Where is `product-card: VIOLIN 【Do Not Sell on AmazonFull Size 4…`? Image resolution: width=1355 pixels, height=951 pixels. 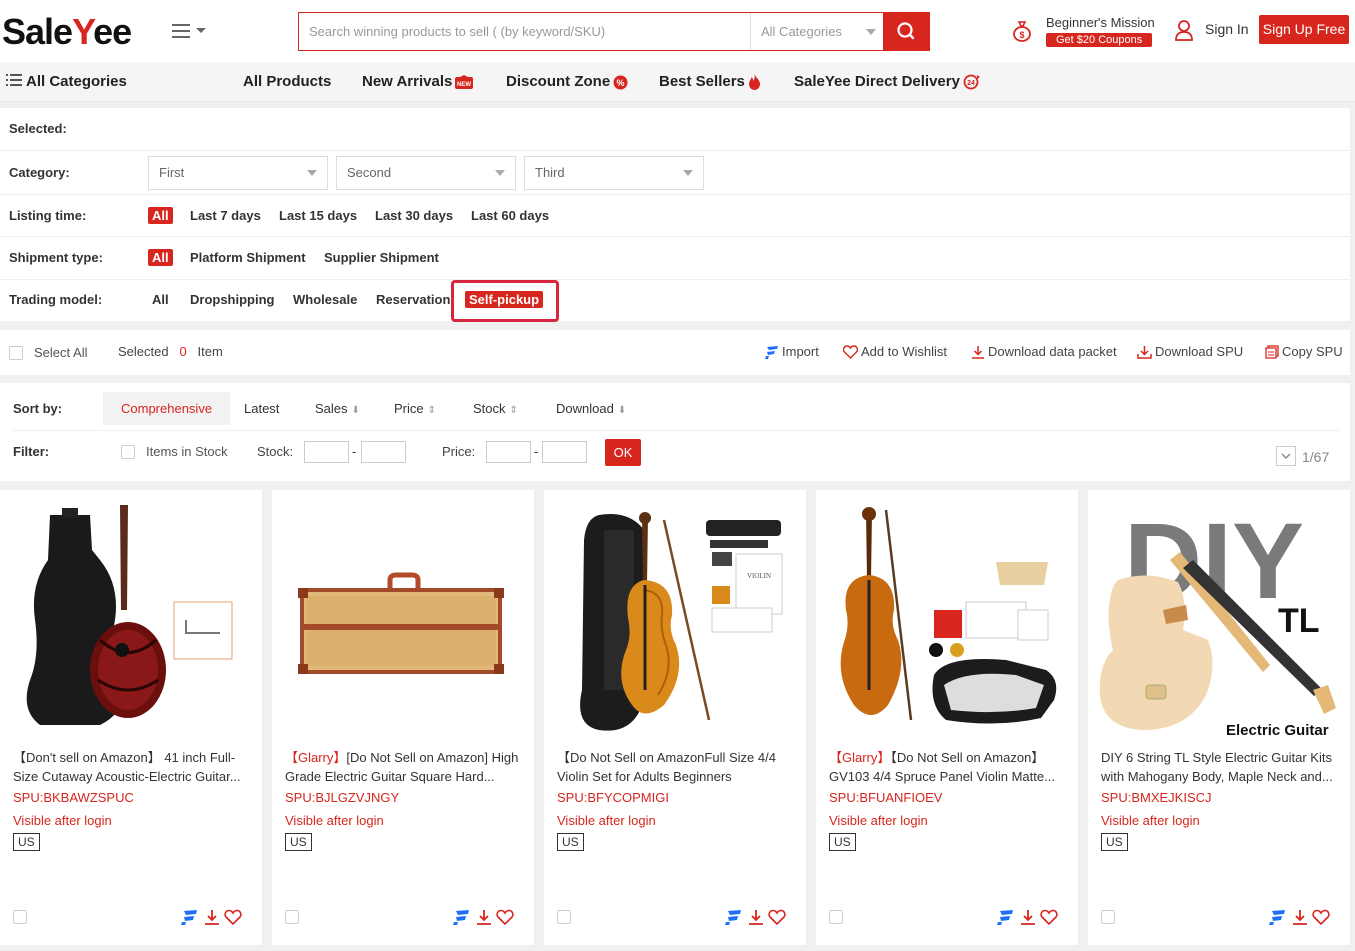 product-card: VIOLIN 【Do Not Sell on AmazonFull Size 4… is located at coordinates (675, 717).